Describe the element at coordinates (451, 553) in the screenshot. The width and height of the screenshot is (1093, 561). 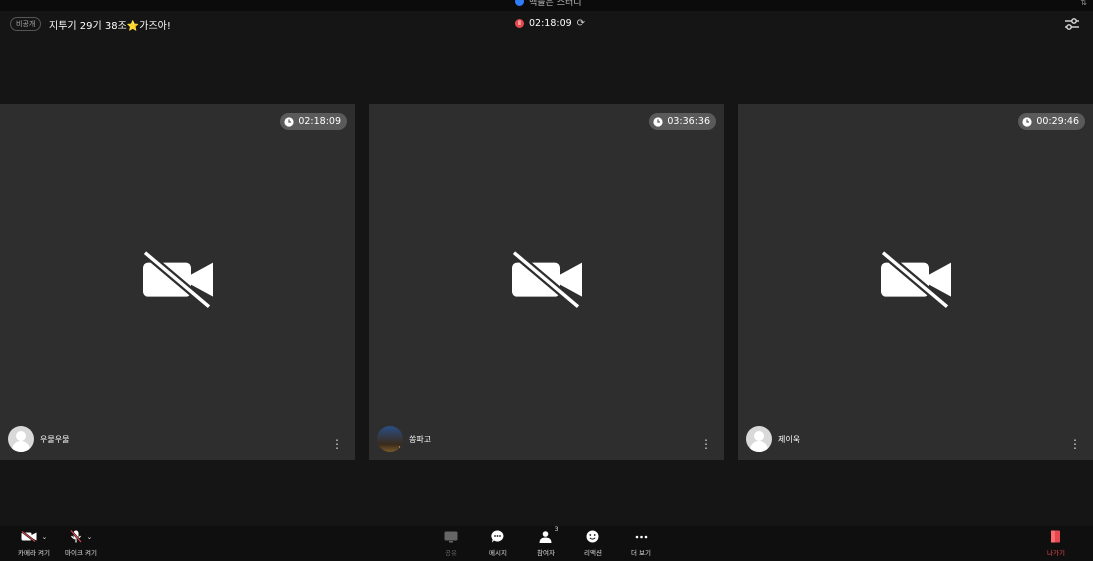
I see `share-label: 공유` at that location.